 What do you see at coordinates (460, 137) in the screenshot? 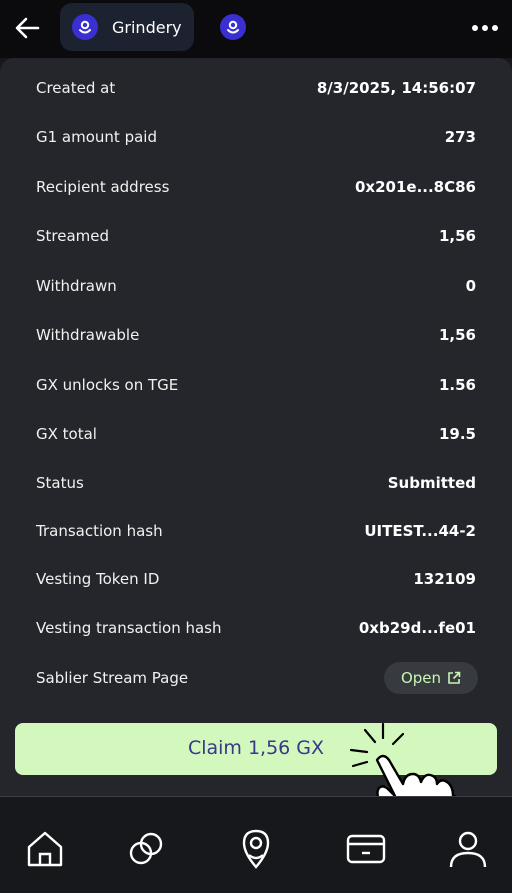
I see `detail-value: 273` at bounding box center [460, 137].